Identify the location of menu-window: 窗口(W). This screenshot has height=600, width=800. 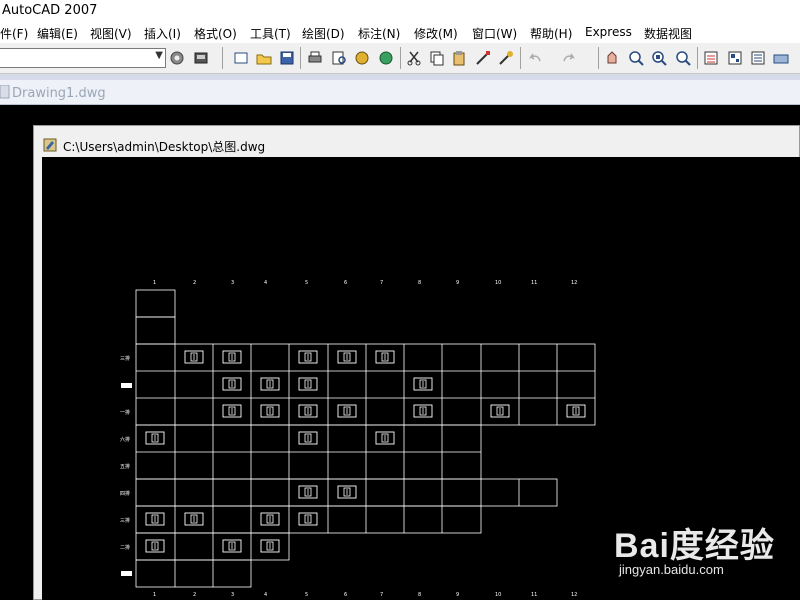
(494, 33).